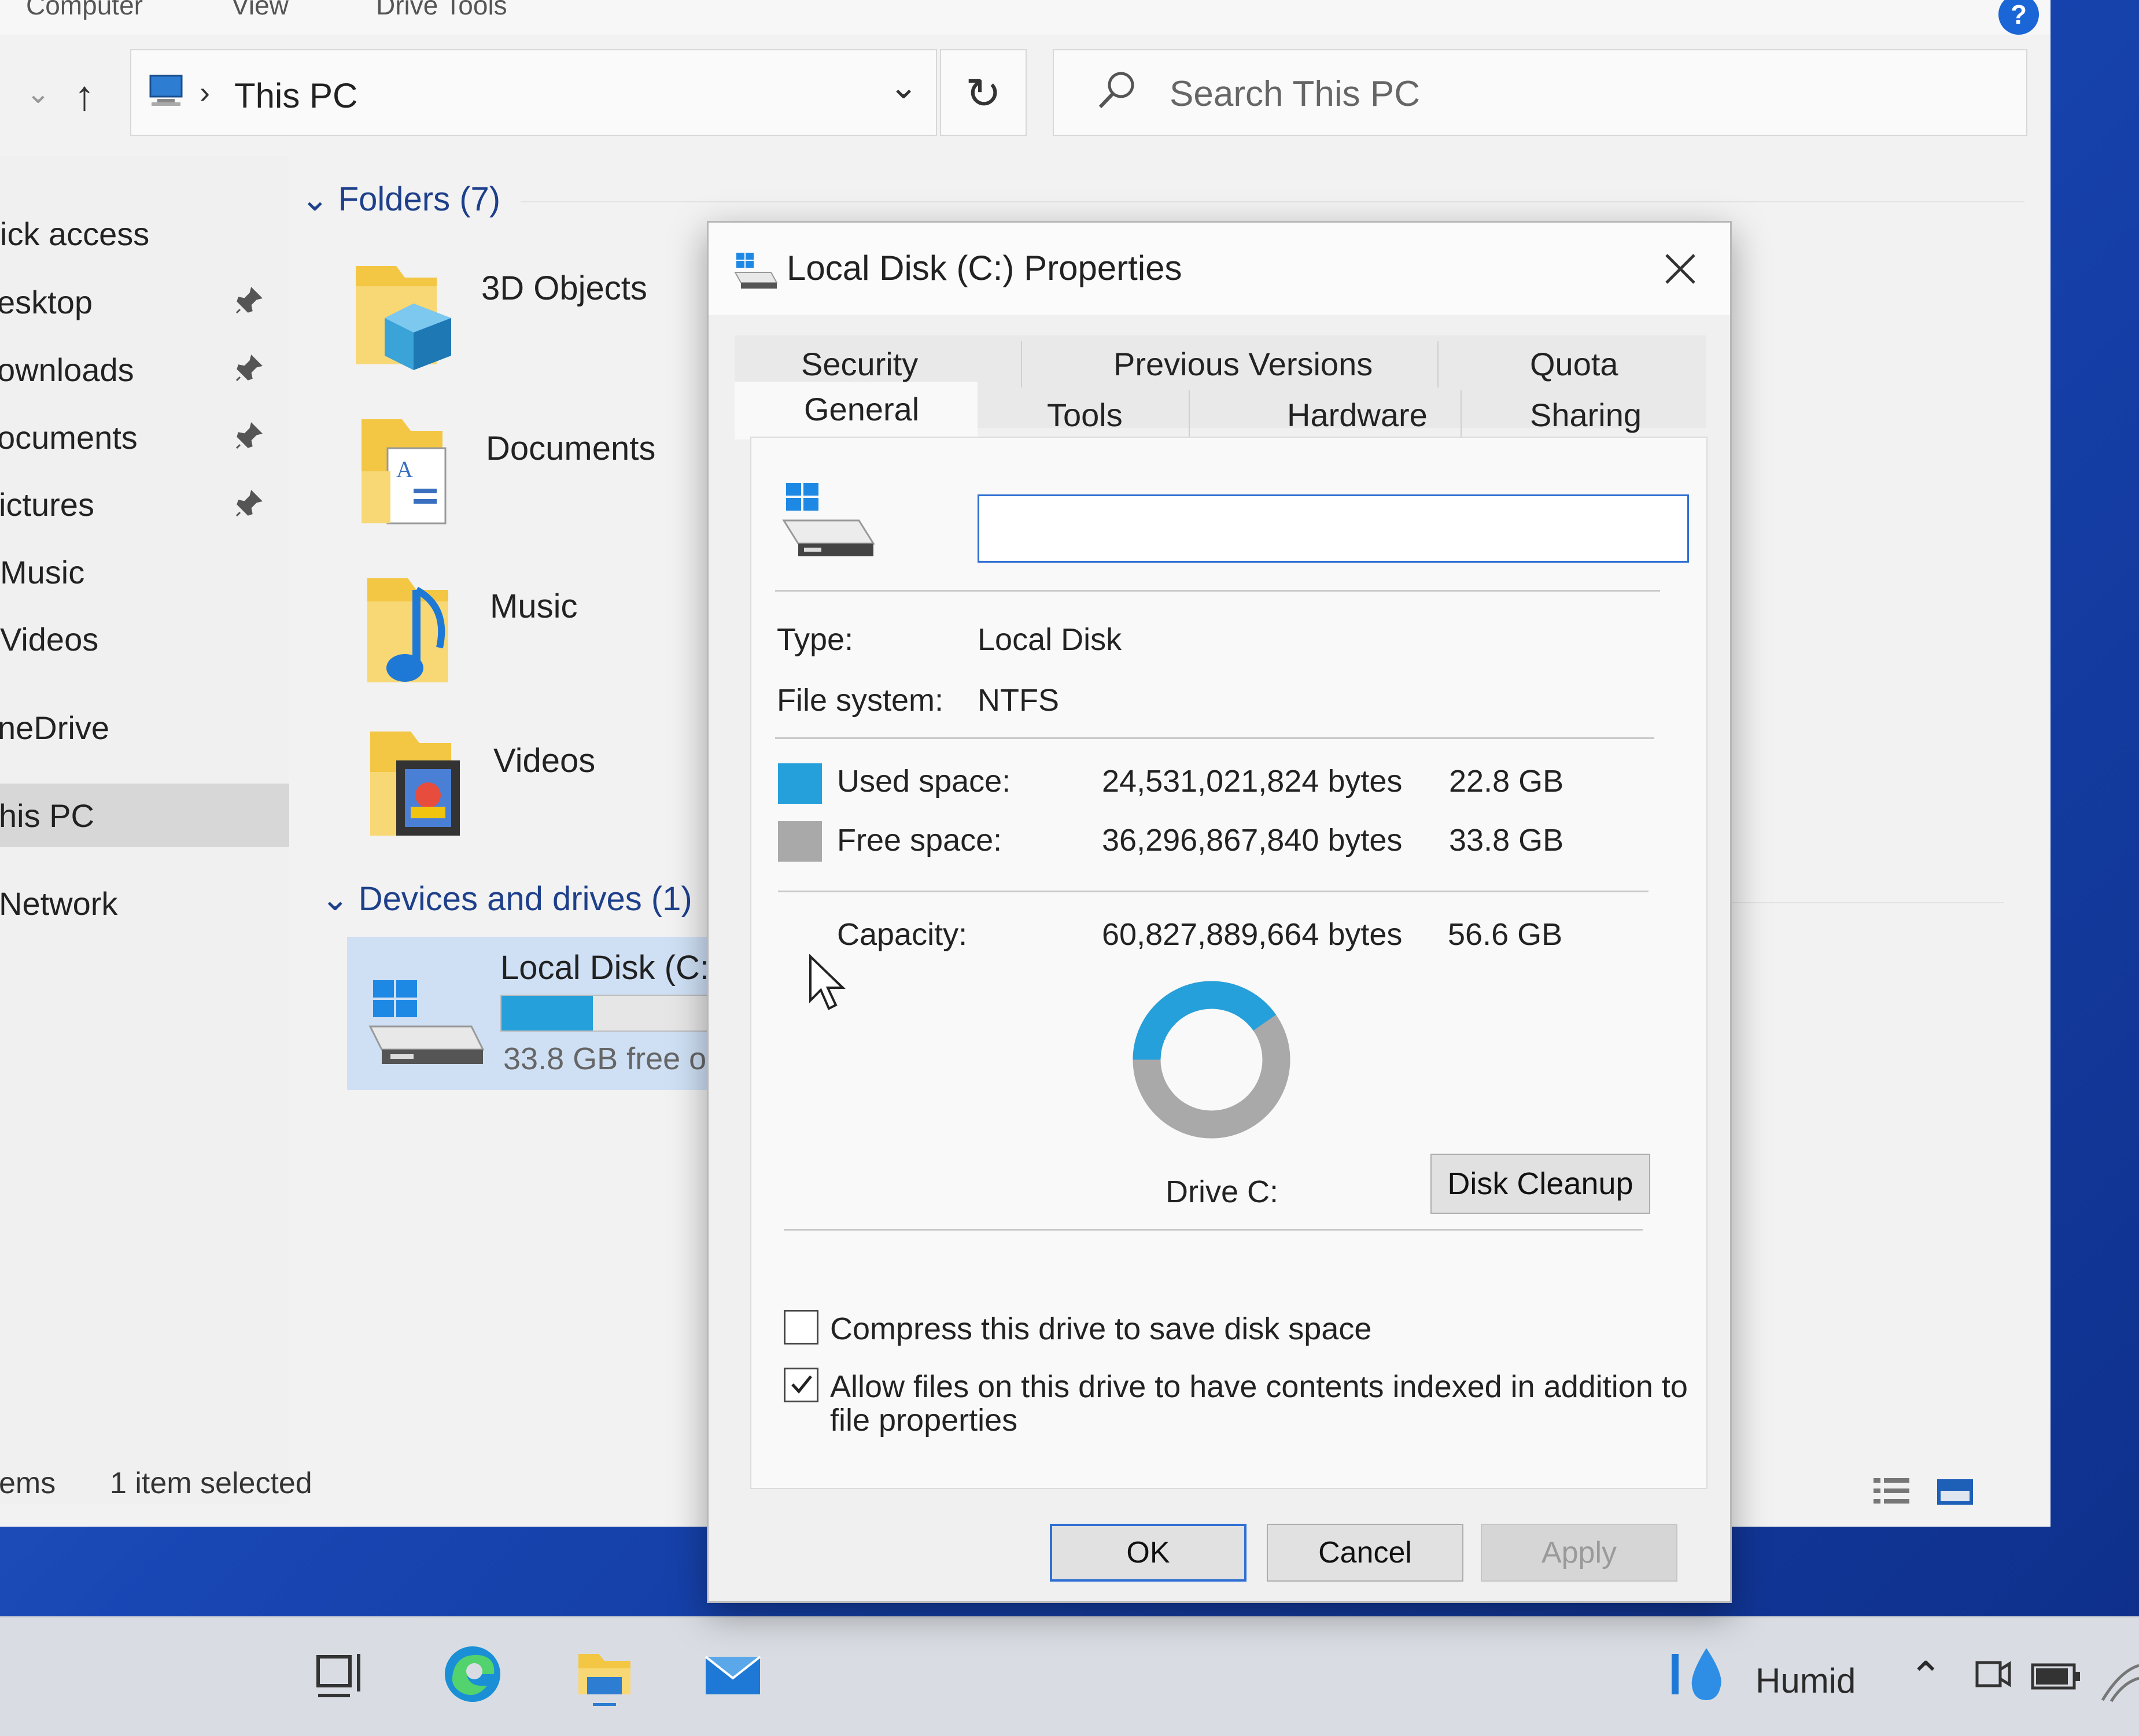 This screenshot has width=2139, height=1736. Describe the element at coordinates (1586, 415) in the screenshot. I see `tab-sharing: Sharing` at that location.